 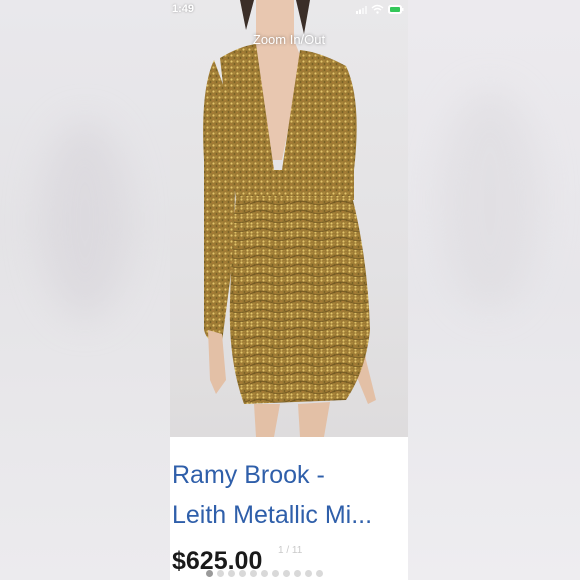 What do you see at coordinates (361, 10) in the screenshot?
I see `signal-icon` at bounding box center [361, 10].